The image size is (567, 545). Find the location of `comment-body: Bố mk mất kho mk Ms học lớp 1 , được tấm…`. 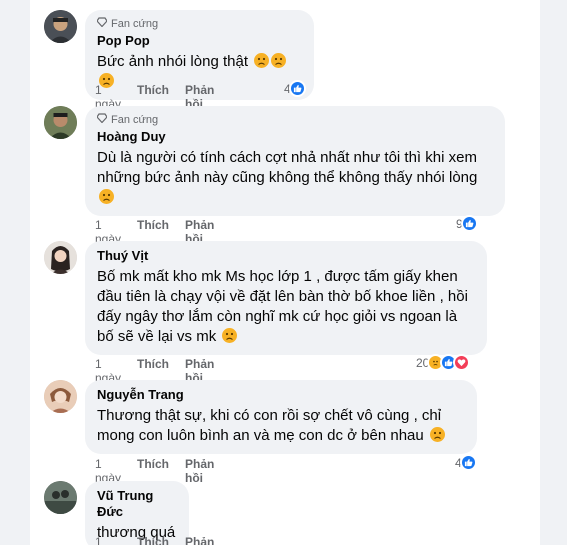

comment-body: Bố mk mất kho mk Ms học lớp 1 , được tấm… is located at coordinates (282, 306).